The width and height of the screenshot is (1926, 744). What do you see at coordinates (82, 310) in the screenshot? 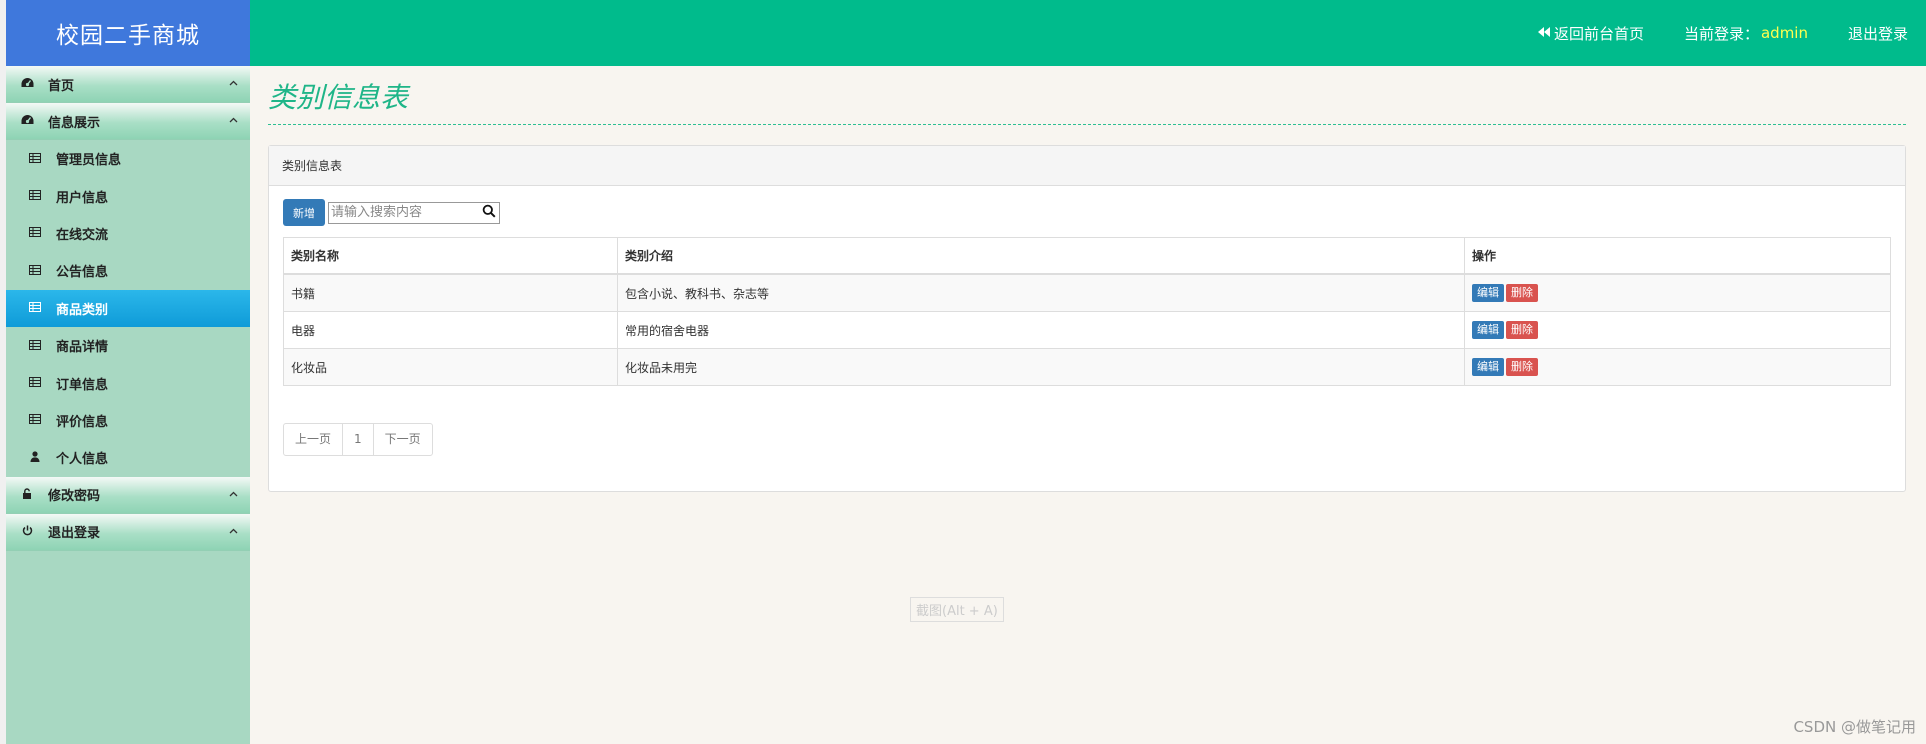
I see `sidebar-item-label: 商品类别` at bounding box center [82, 310].